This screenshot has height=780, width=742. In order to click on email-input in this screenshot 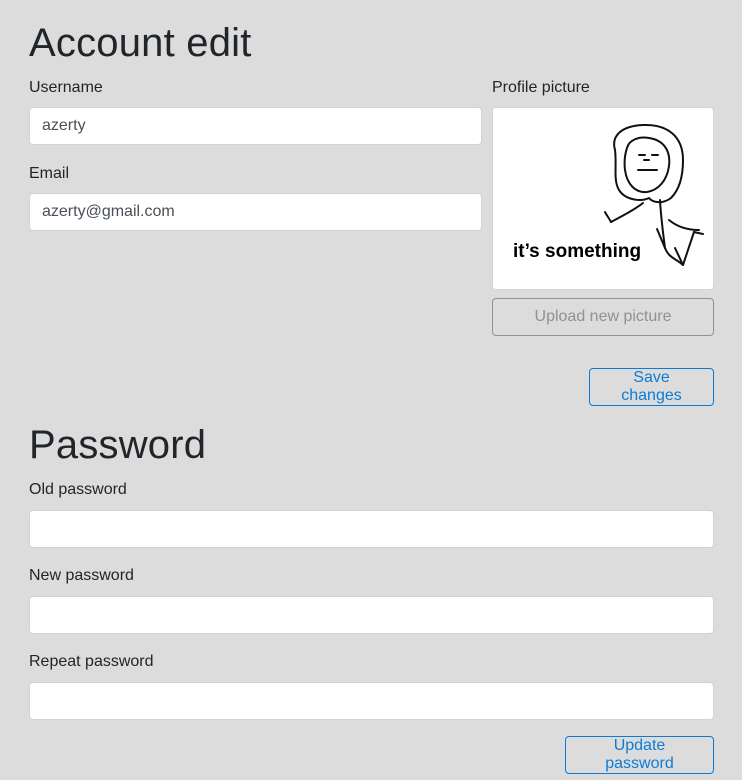, I will do `click(255, 212)`.